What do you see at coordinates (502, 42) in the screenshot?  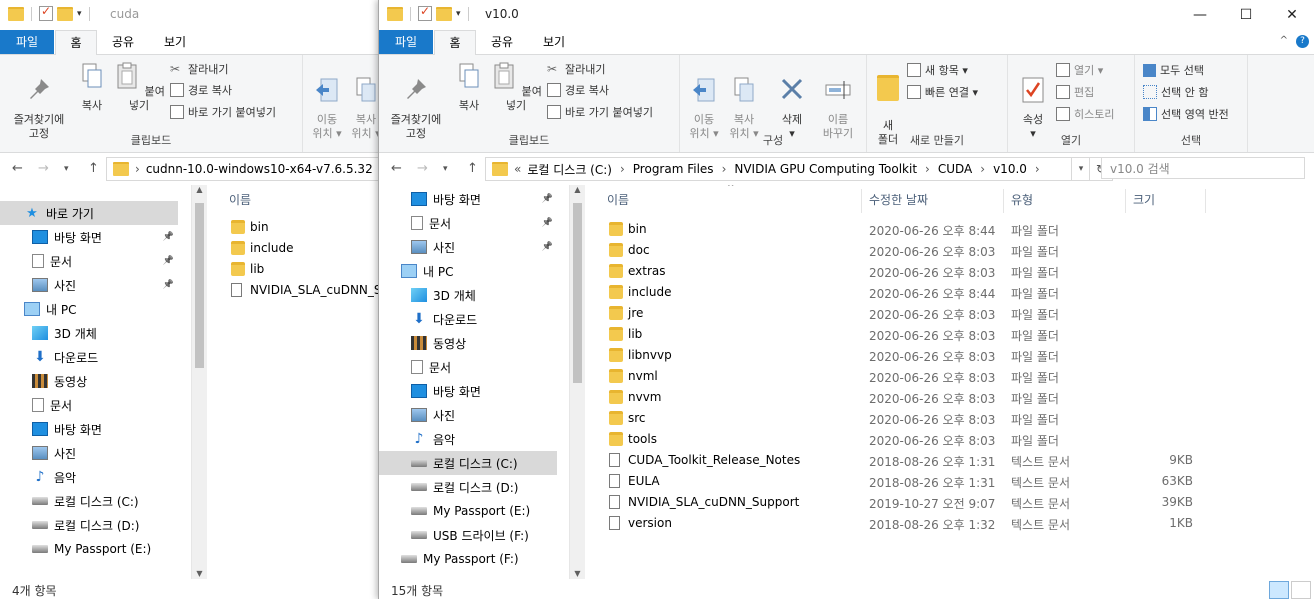 I see `tab-share: 공유` at bounding box center [502, 42].